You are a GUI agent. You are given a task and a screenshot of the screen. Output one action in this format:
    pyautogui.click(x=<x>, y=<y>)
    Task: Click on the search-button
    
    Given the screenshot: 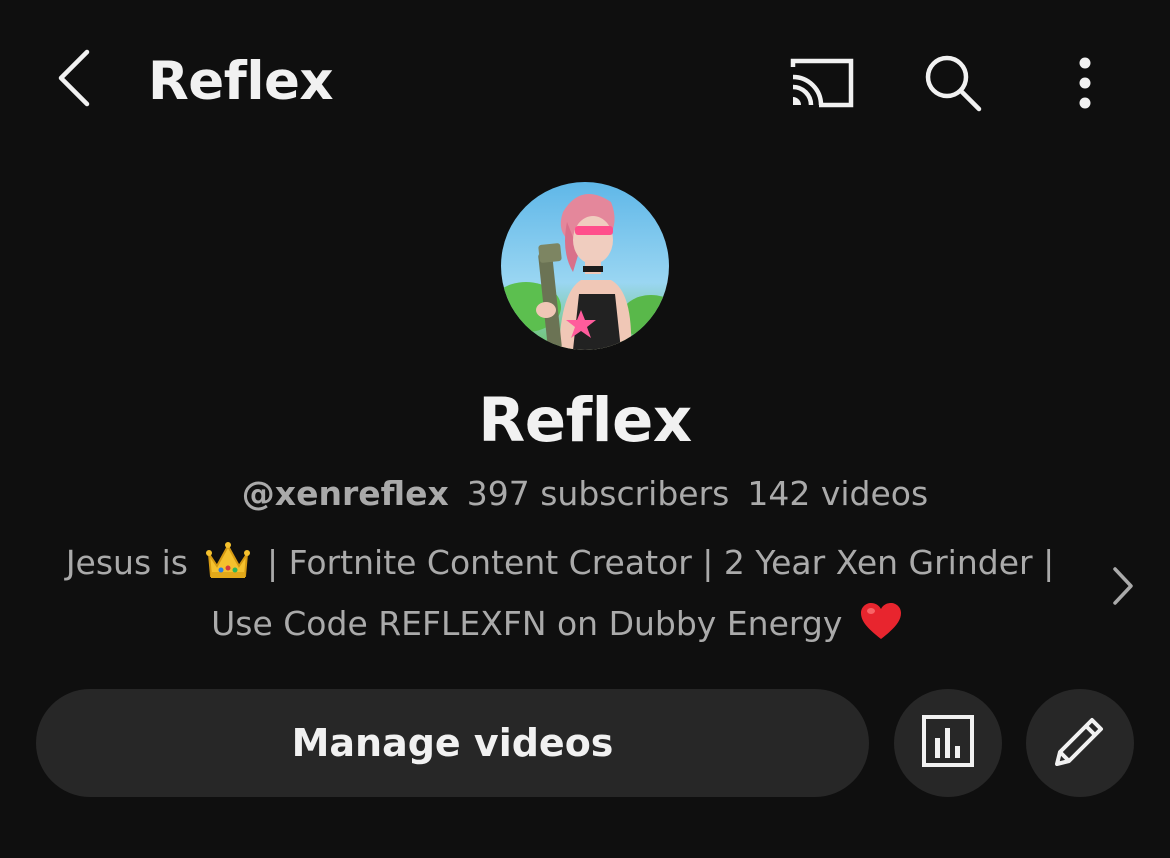 What is the action you would take?
    pyautogui.click(x=953, y=85)
    